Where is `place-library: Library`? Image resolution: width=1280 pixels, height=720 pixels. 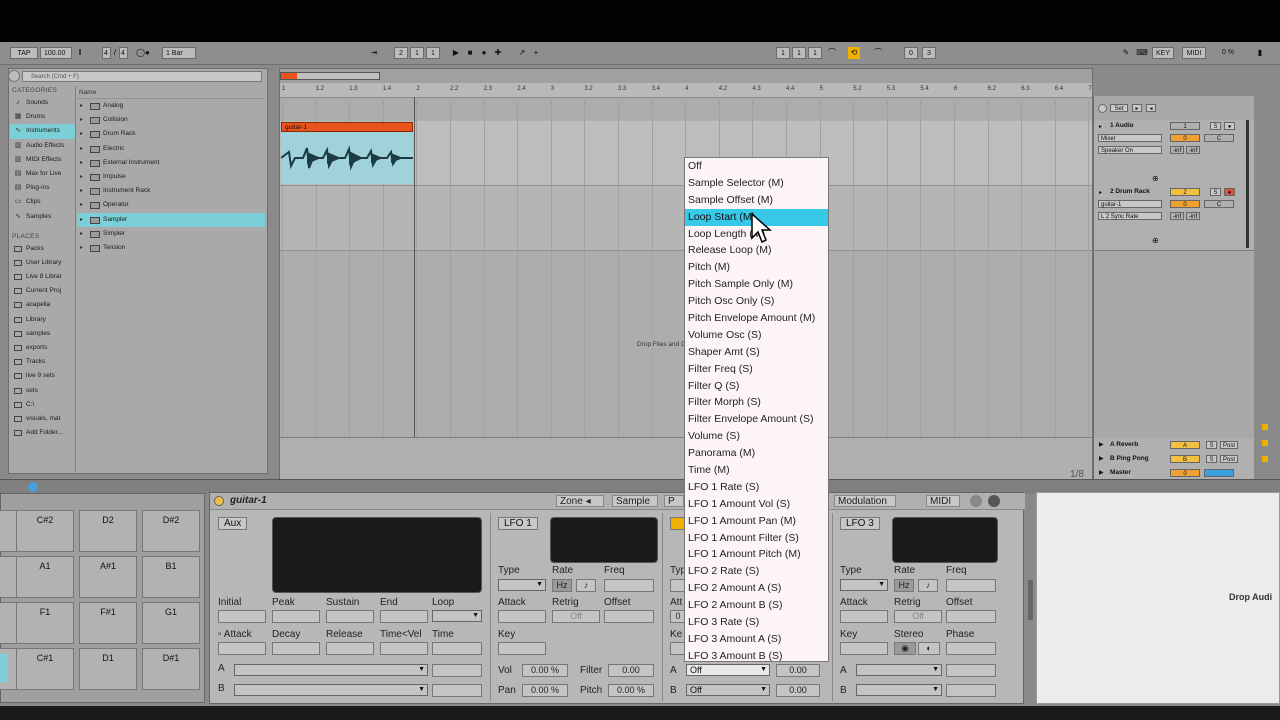 place-library: Library is located at coordinates (42, 320).